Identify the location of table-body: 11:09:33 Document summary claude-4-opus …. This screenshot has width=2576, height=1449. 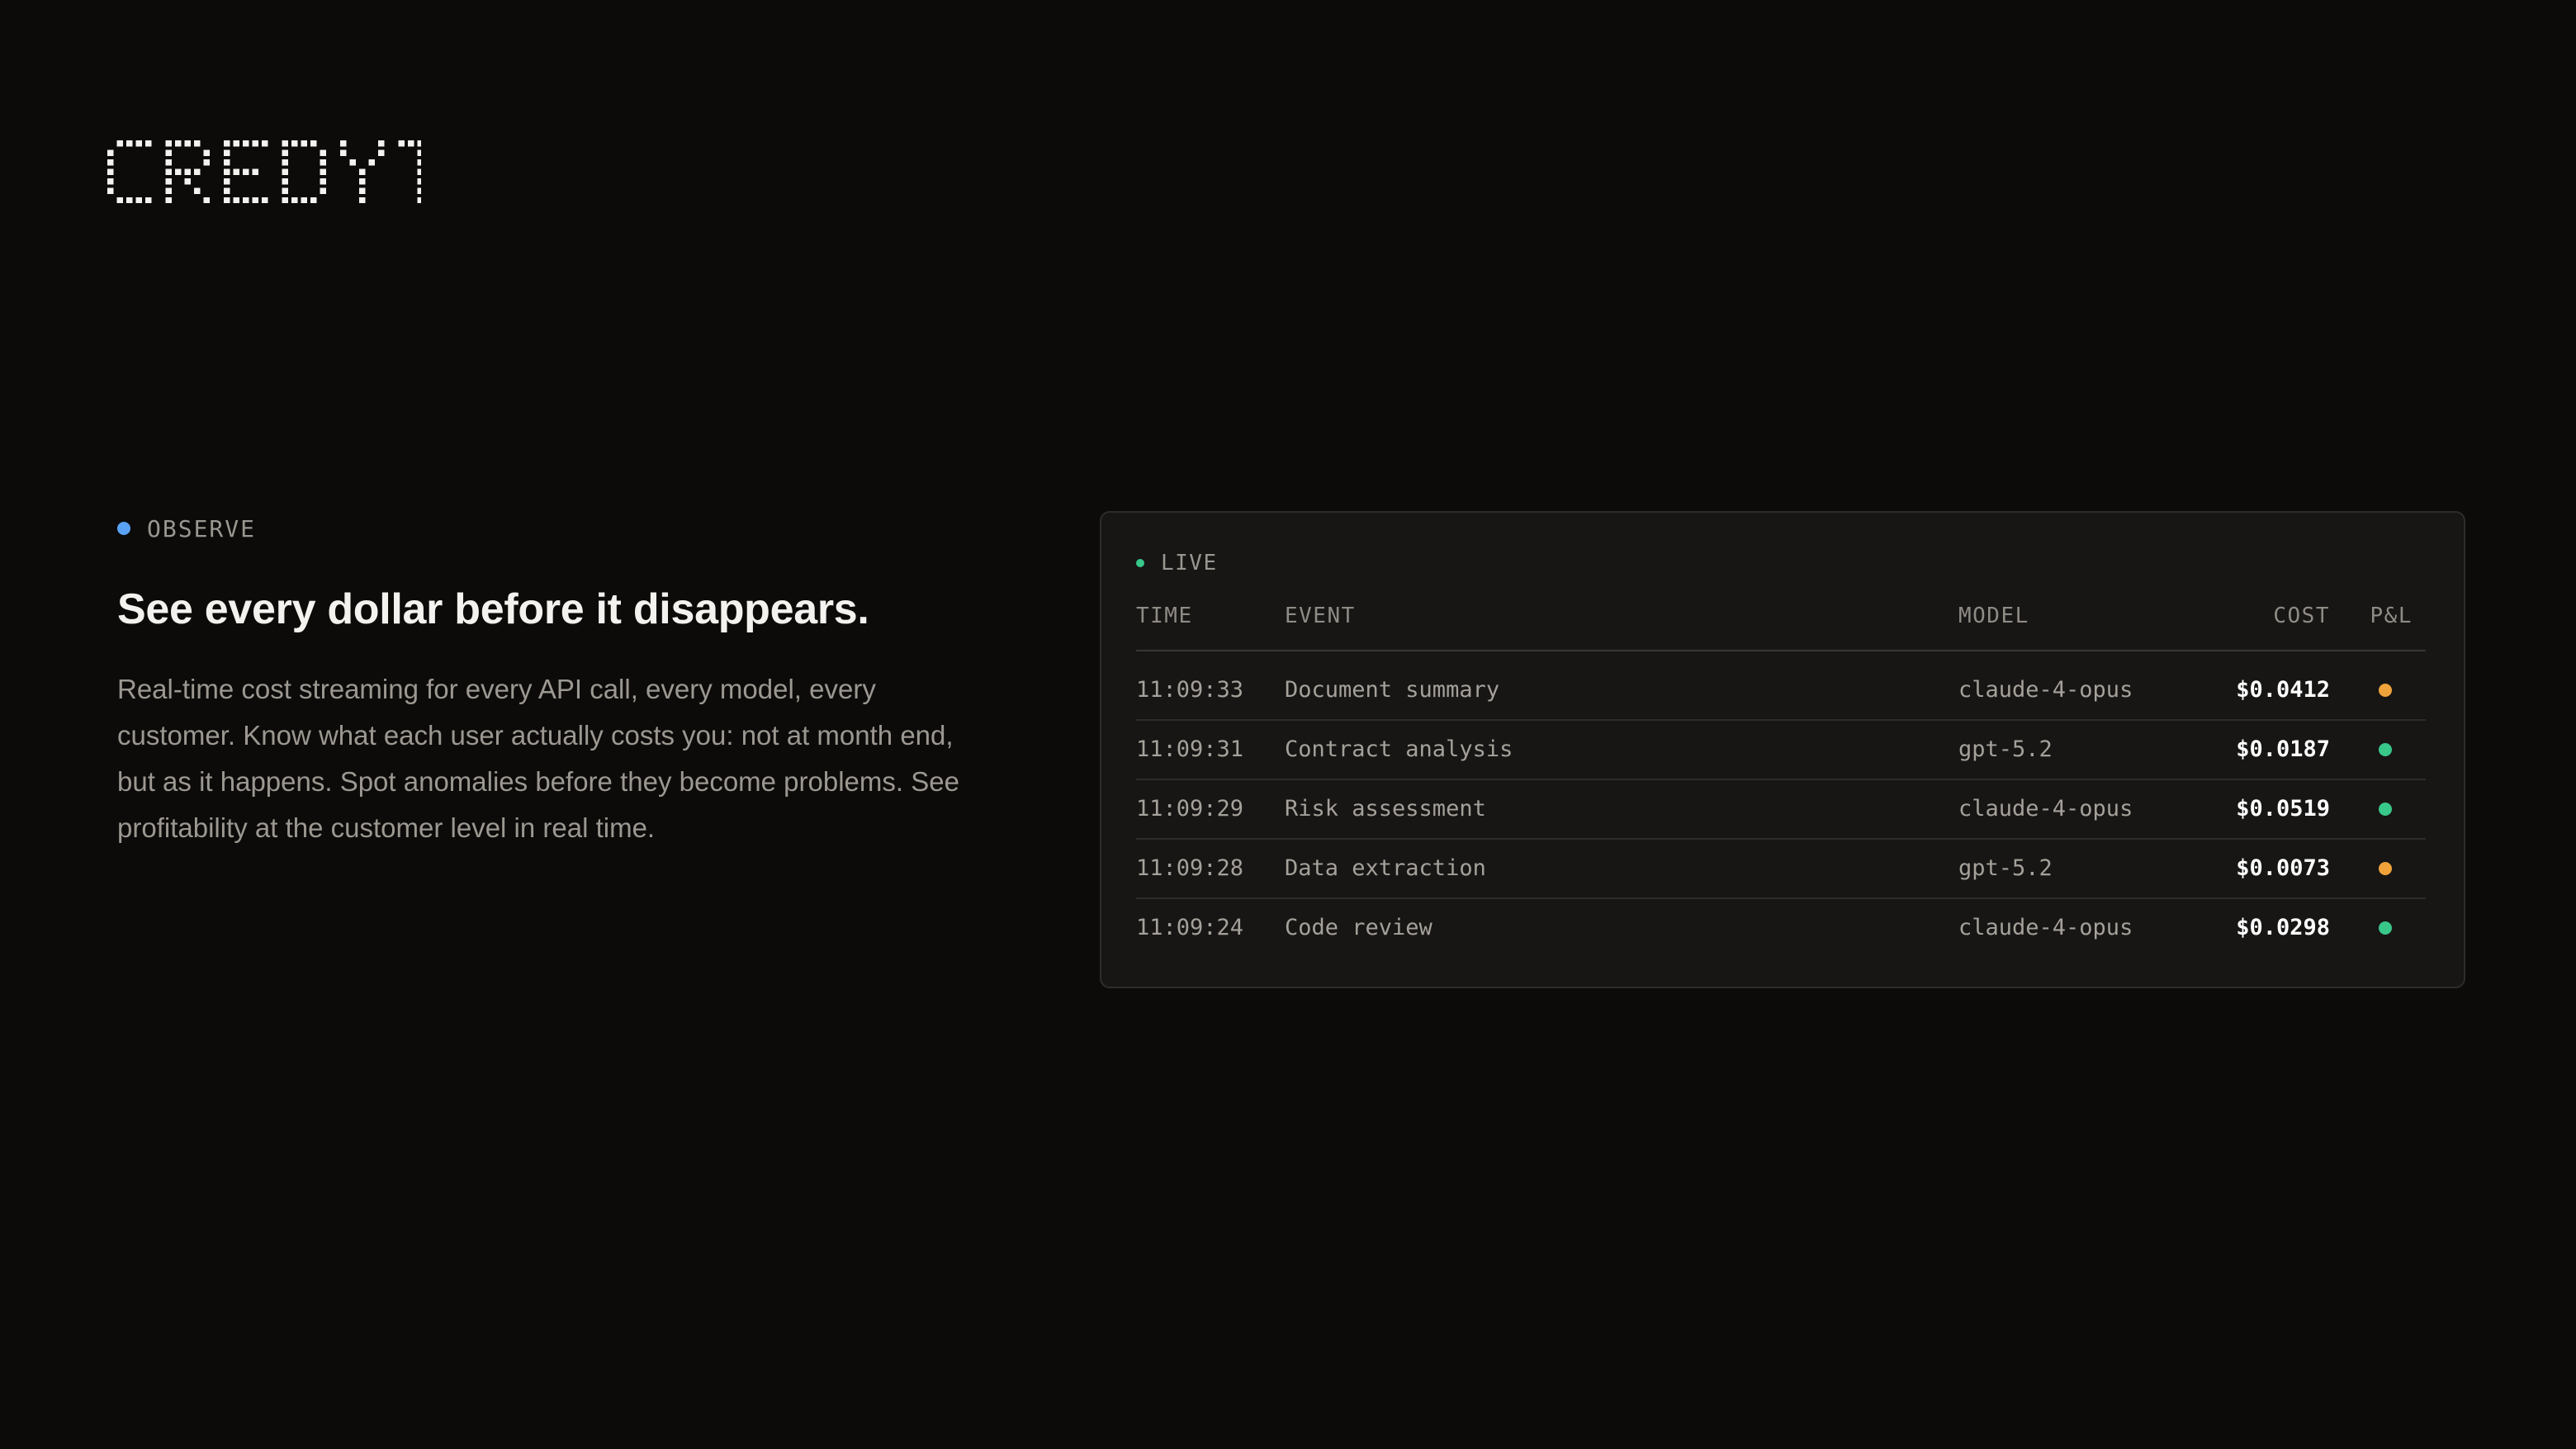
(1781, 809).